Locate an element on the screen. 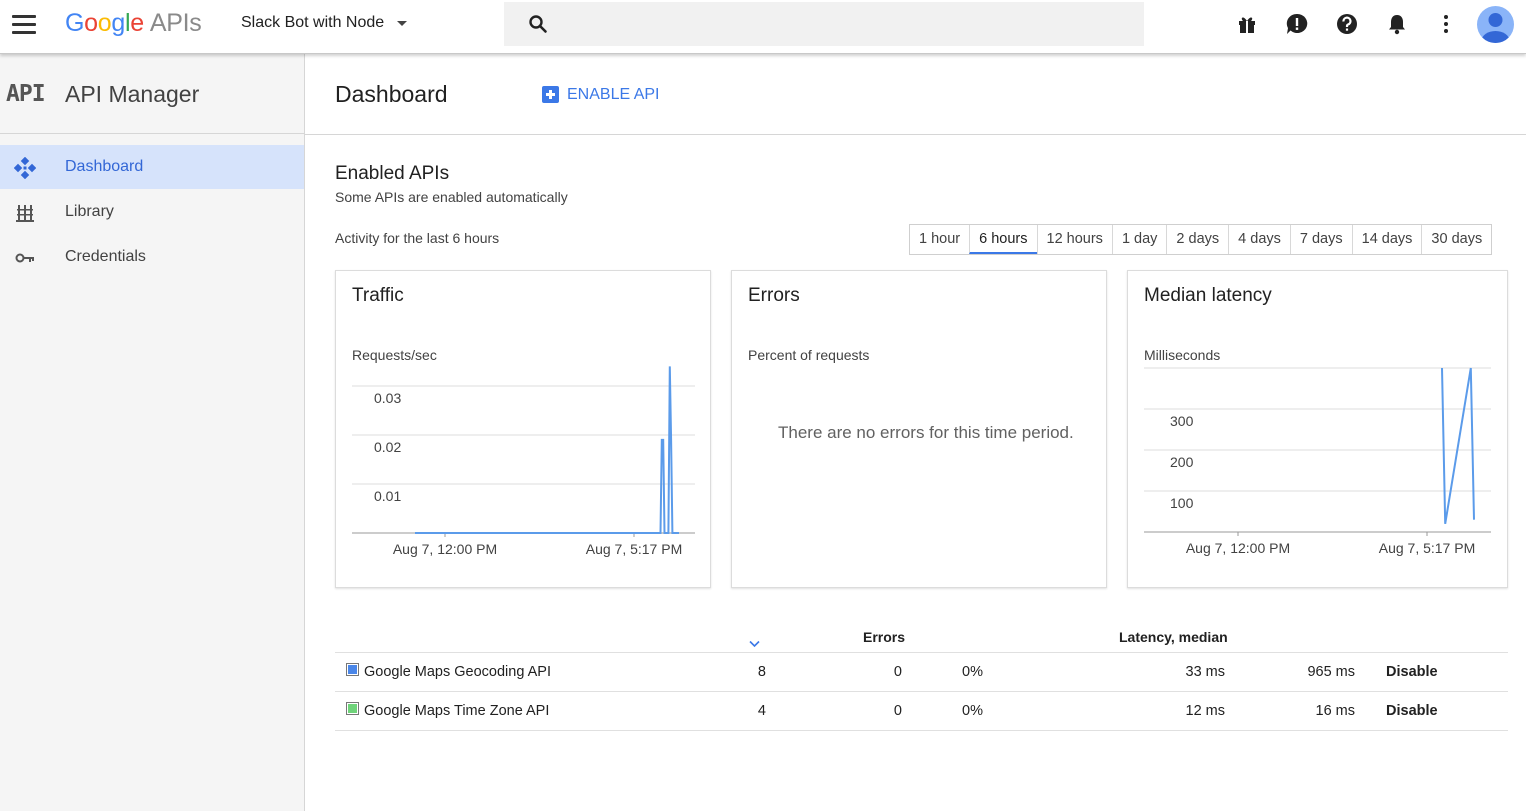 Image resolution: width=1526 pixels, height=811 pixels. search-input is located at coordinates (840, 24).